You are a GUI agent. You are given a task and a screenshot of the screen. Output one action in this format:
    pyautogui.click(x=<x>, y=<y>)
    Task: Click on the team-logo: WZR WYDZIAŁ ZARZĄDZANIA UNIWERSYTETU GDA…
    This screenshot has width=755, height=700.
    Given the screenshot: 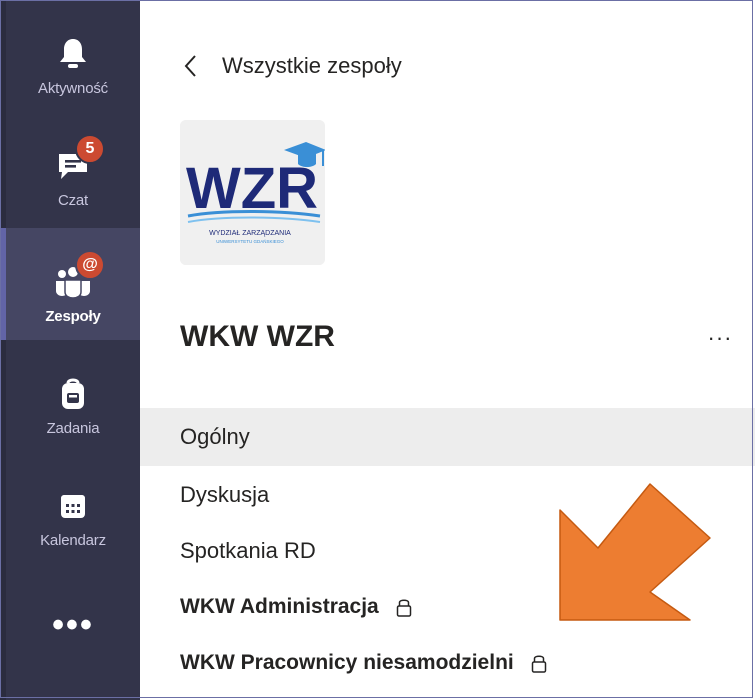 What is the action you would take?
    pyautogui.click(x=252, y=192)
    